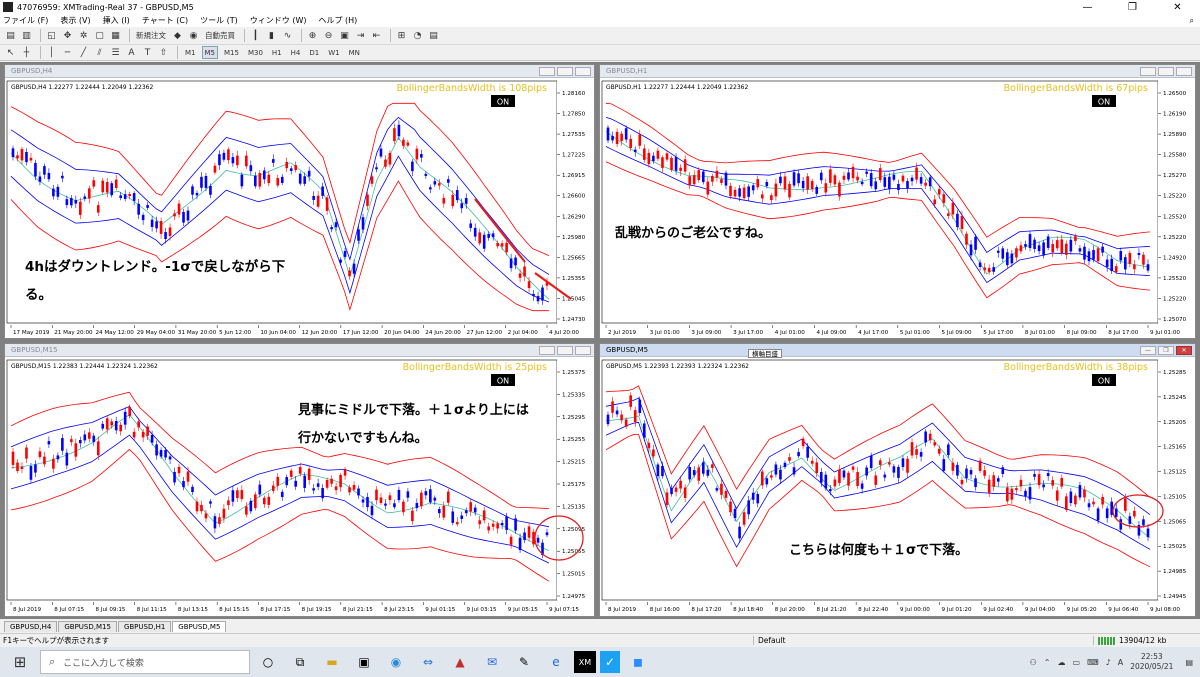  I want to click on menu-view: 表示 (V), so click(75, 20).